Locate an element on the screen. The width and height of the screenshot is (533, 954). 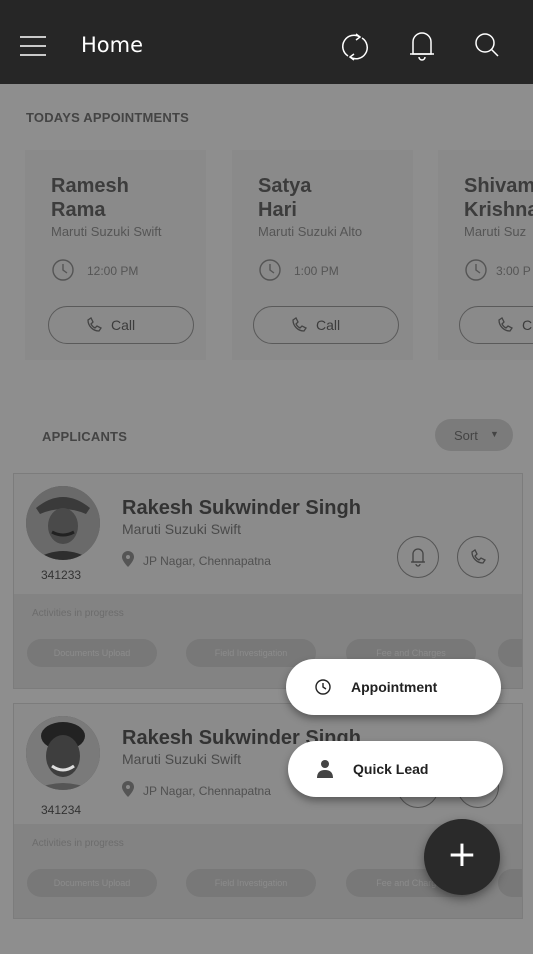
appointments-section-label: TODAYS APPOINTMENTS is located at coordinates (107, 117).